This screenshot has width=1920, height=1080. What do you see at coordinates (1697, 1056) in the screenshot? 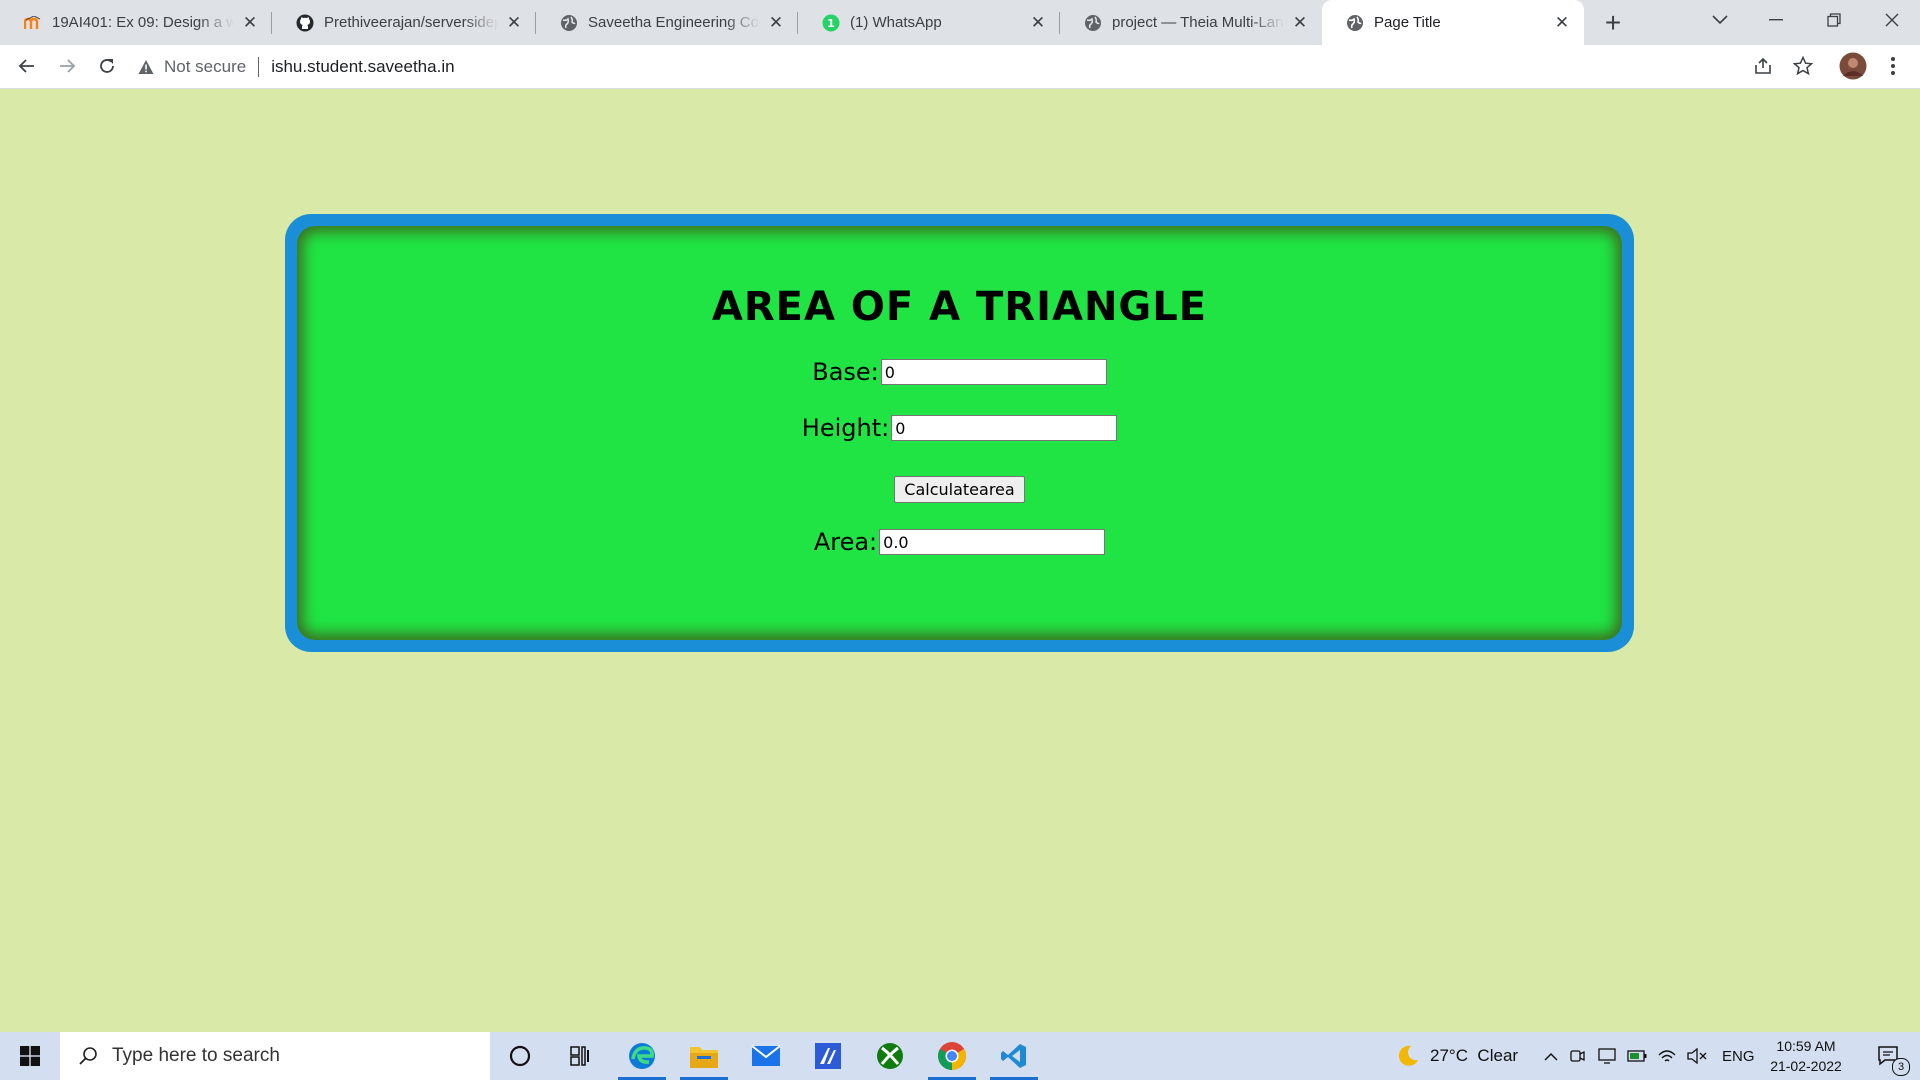
I see `volume-muted-icon` at bounding box center [1697, 1056].